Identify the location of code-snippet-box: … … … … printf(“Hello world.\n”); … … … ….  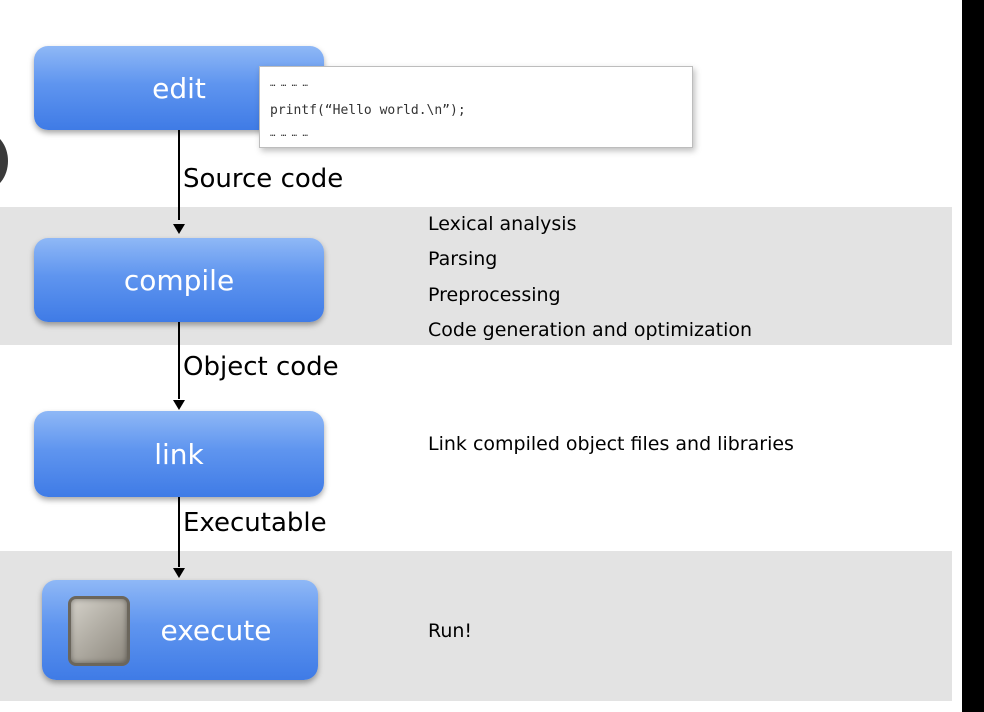
(476, 107).